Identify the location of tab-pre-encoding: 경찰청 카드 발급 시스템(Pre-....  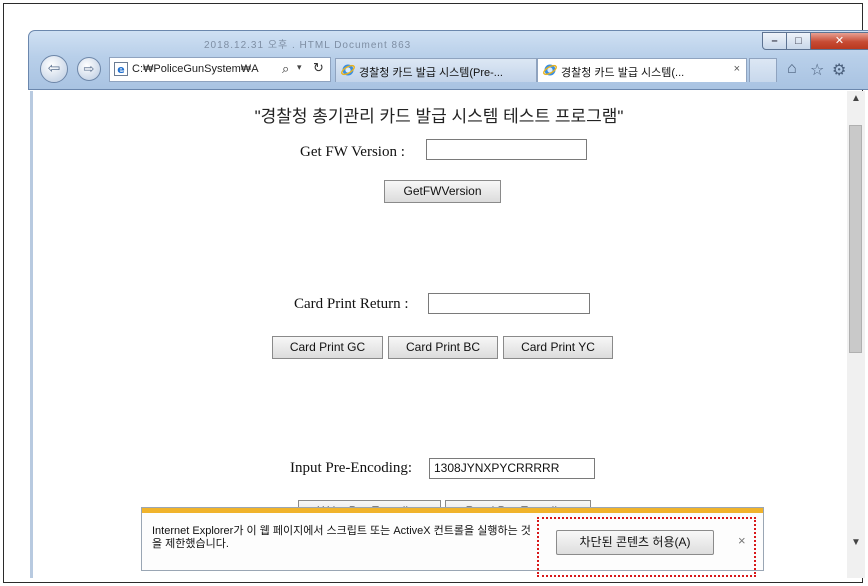
(436, 70).